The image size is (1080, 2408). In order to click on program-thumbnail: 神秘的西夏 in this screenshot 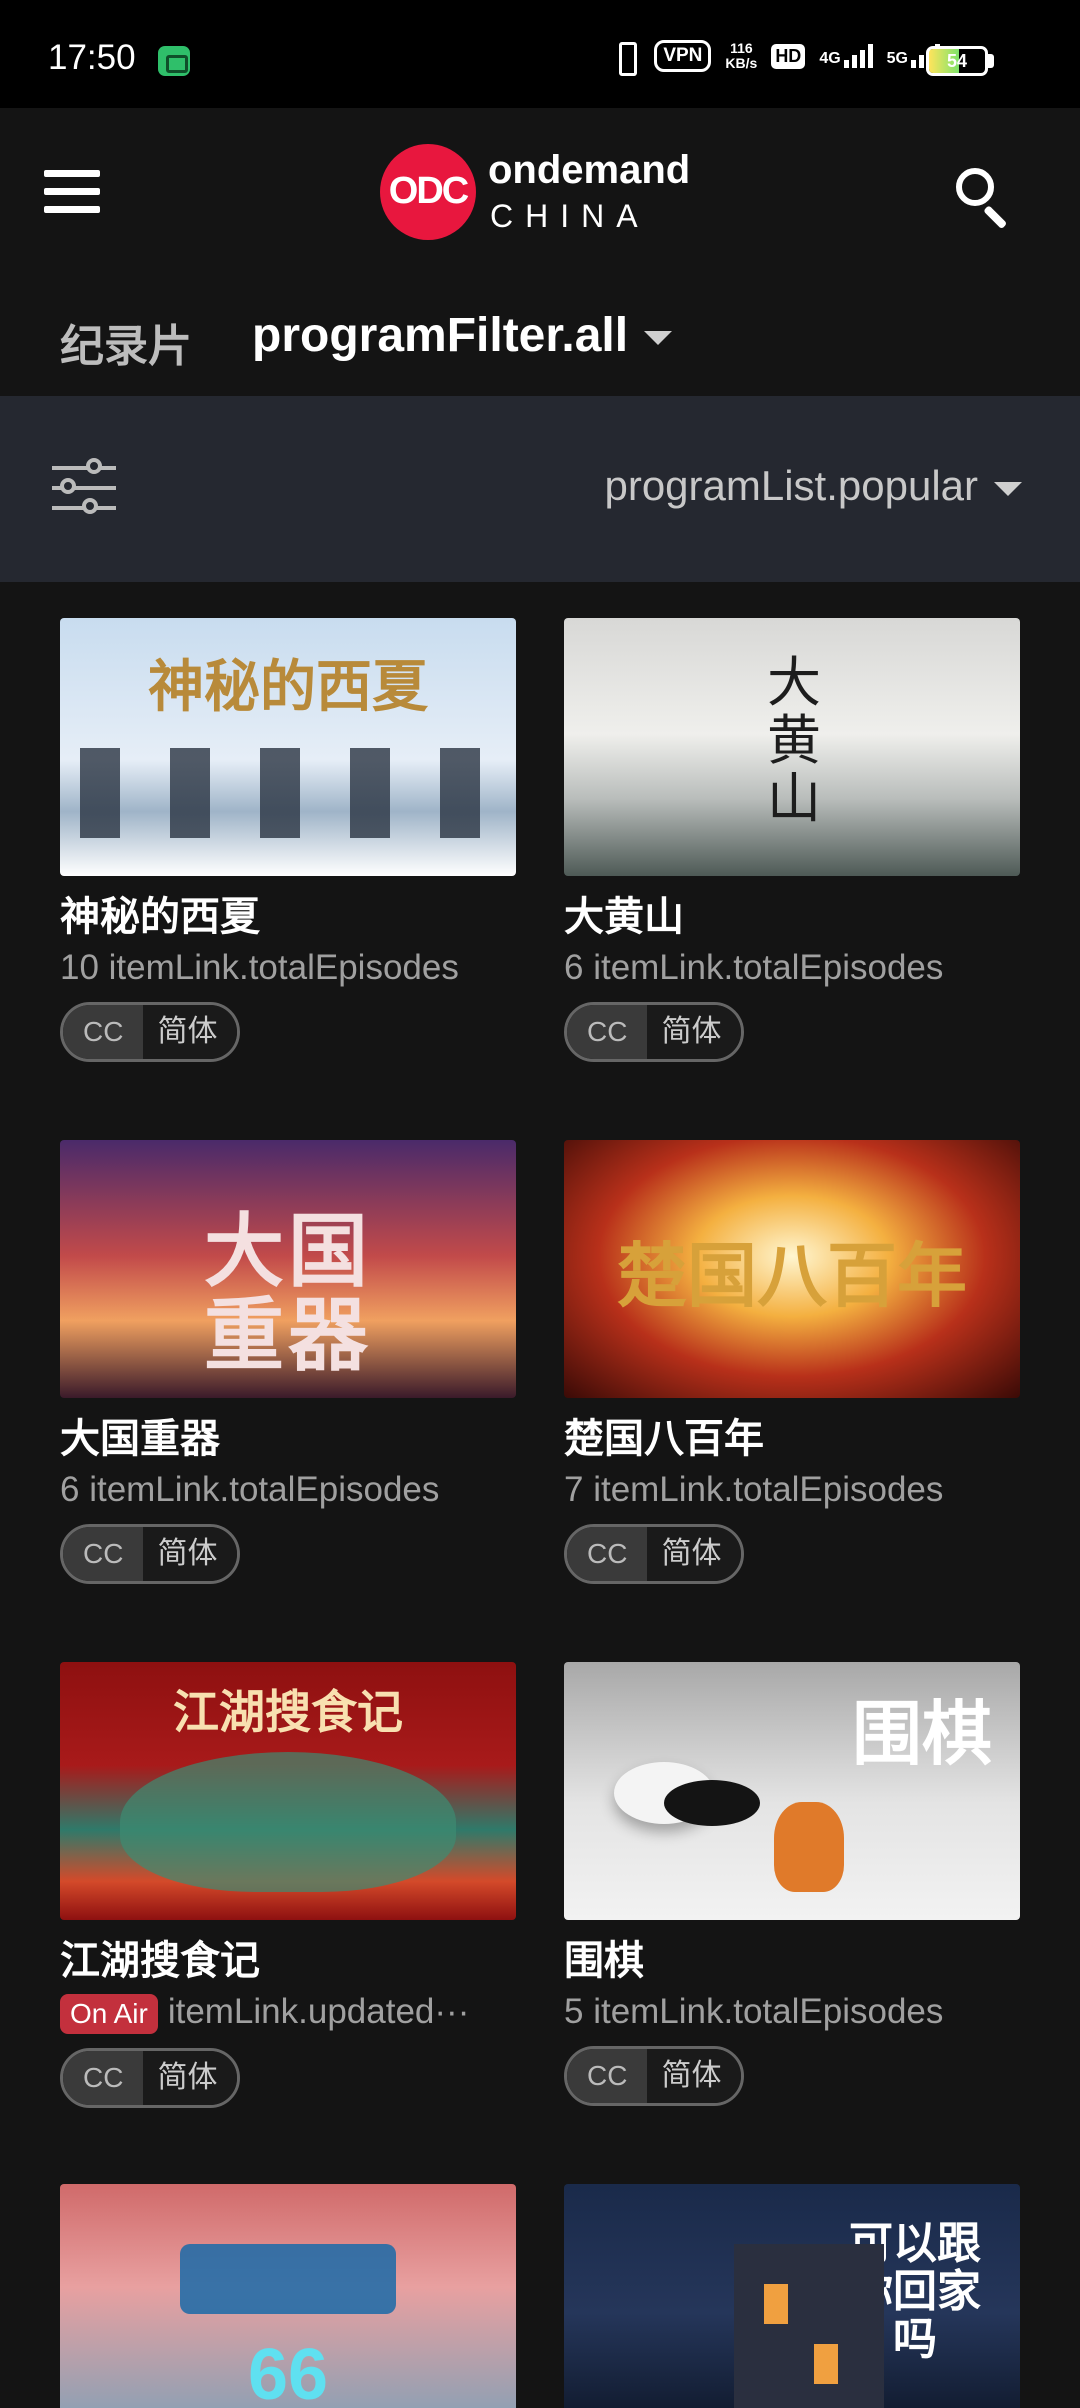, I will do `click(288, 747)`.